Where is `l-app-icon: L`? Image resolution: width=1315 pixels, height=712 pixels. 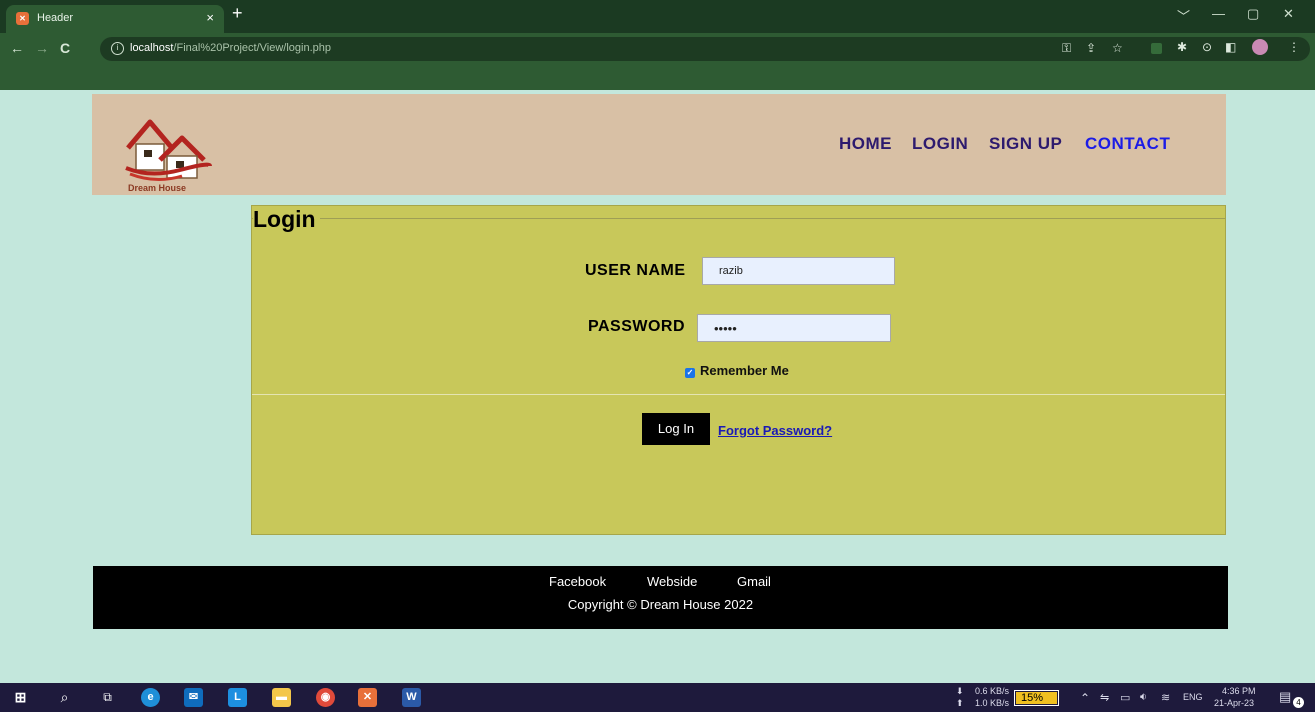 l-app-icon: L is located at coordinates (237, 697).